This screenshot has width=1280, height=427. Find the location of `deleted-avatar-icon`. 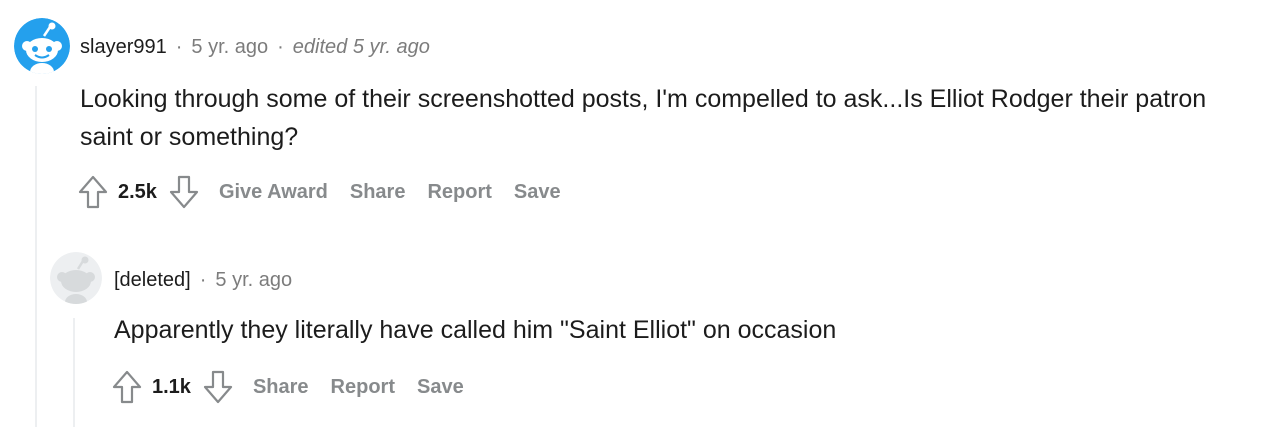

deleted-avatar-icon is located at coordinates (76, 278).